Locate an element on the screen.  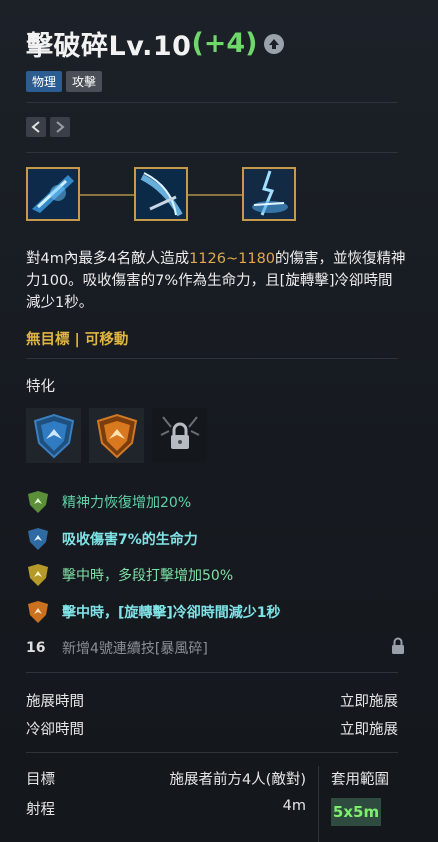
tag-attack: 攻擊 is located at coordinates (84, 81).